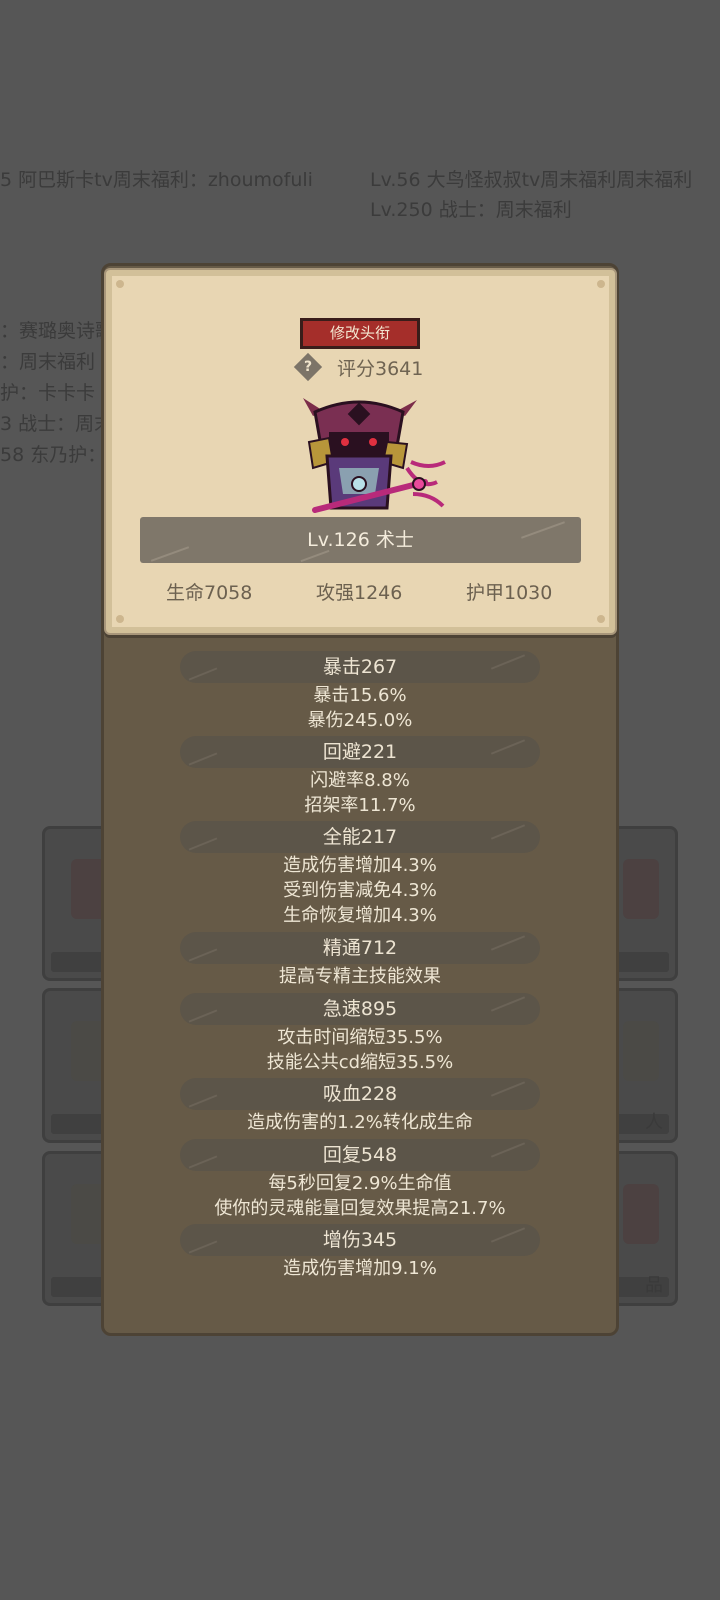 The width and height of the screenshot is (720, 1600). What do you see at coordinates (360, 667) in the screenshot?
I see `stat-header-crit: 暴击267` at bounding box center [360, 667].